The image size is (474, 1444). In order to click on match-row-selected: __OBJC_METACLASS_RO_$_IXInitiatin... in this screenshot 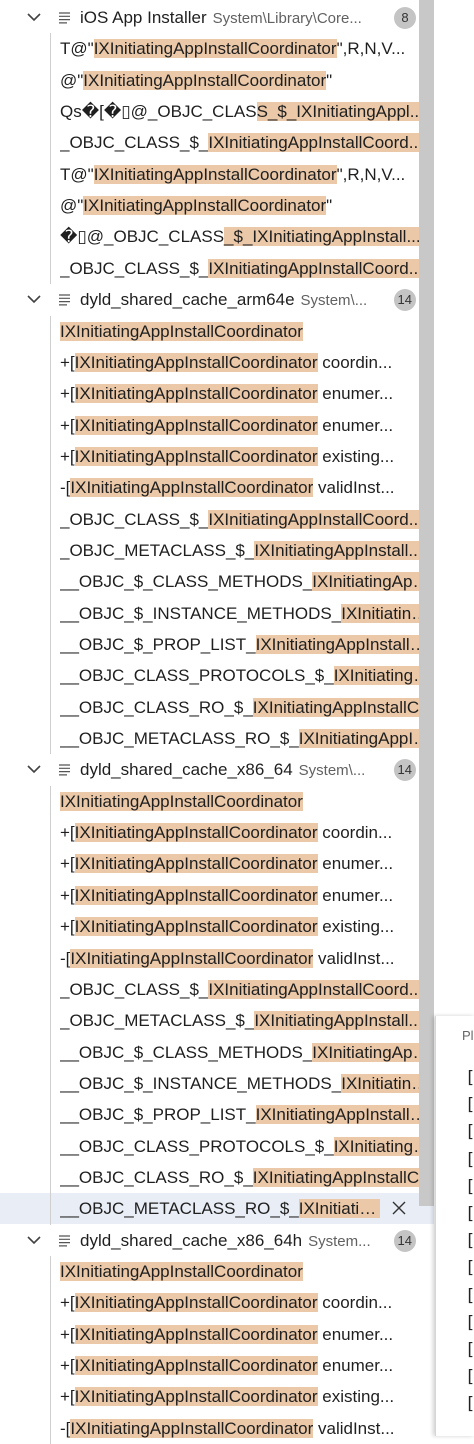, I will do `click(217, 1209)`.